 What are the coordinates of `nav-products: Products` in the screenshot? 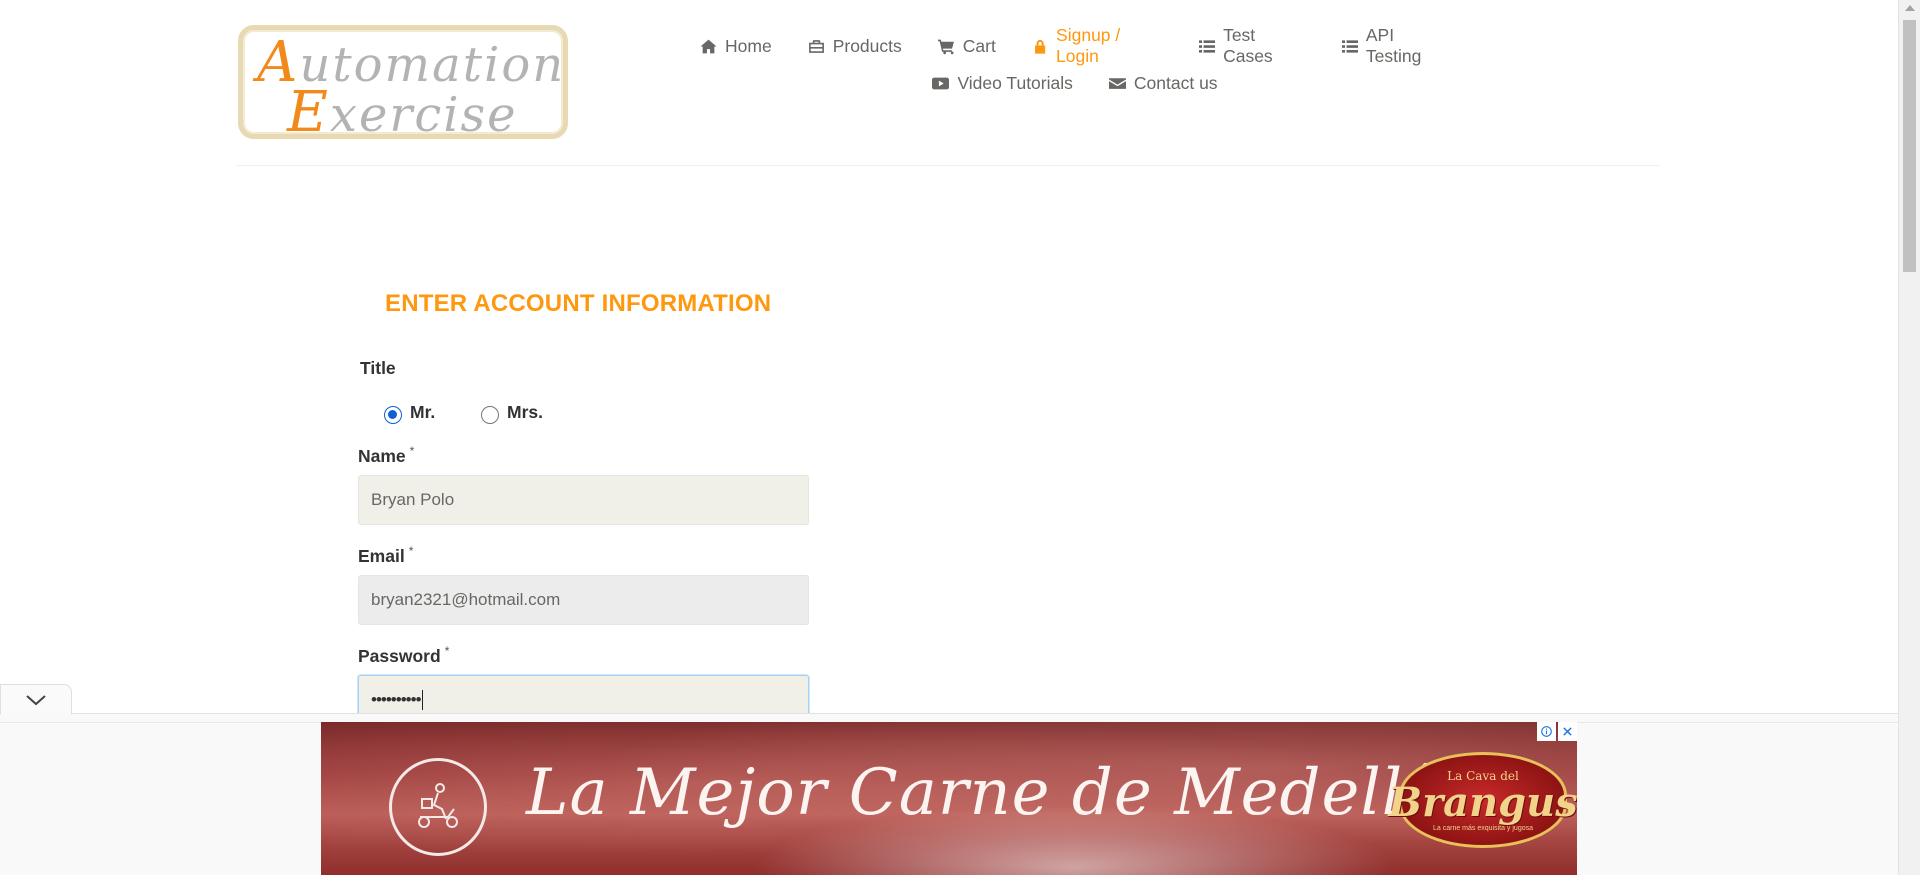 It's located at (855, 46).